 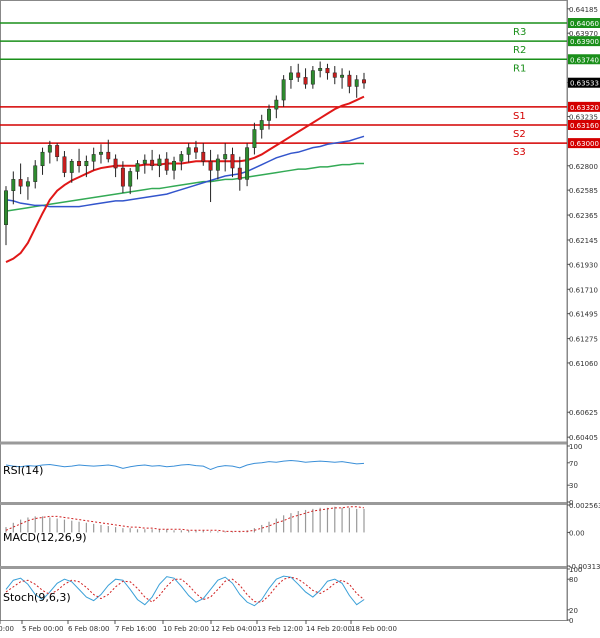 What do you see at coordinates (583, 191) in the screenshot?
I see `price-tick-label: 0.62585` at bounding box center [583, 191].